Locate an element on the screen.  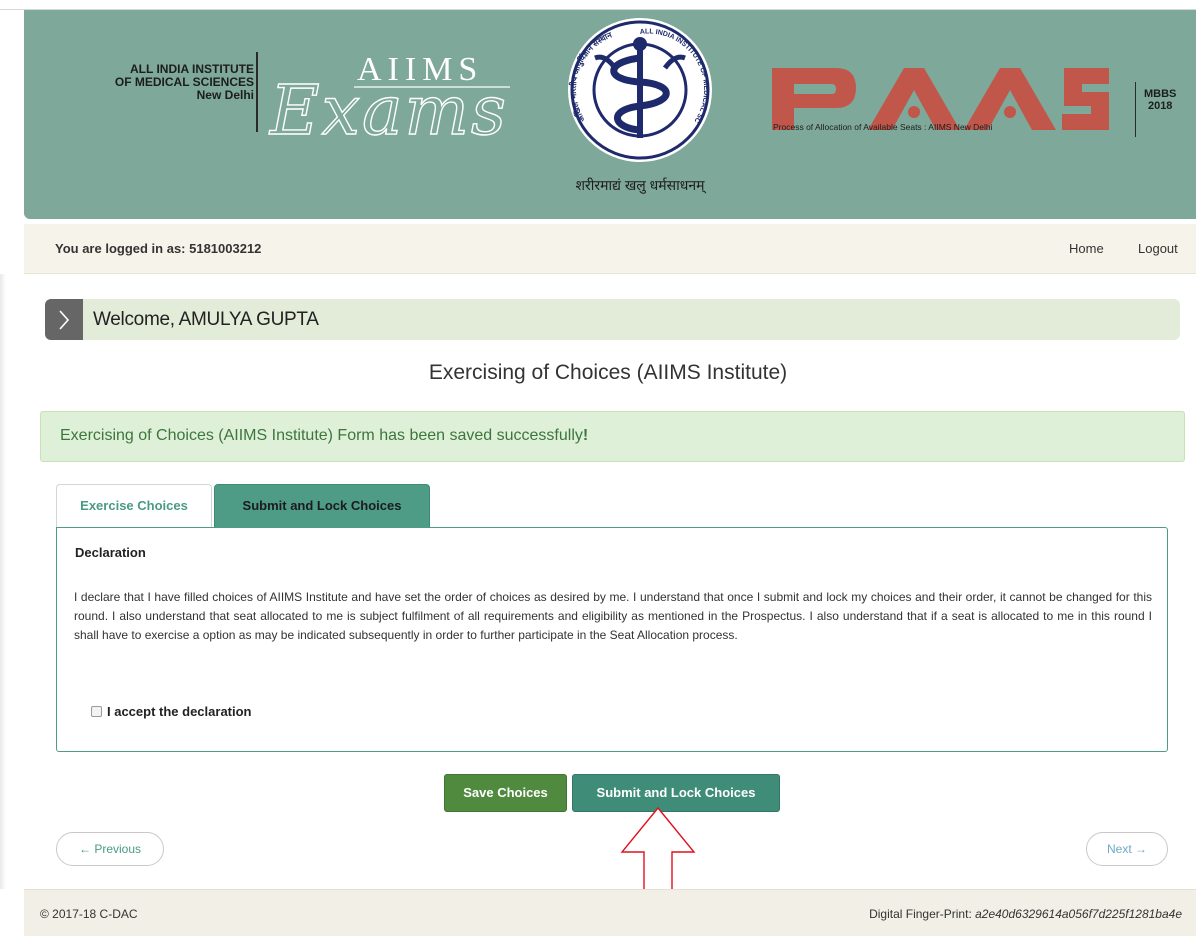
accept-declaration-label: I accept the declaration is located at coordinates (179, 711).